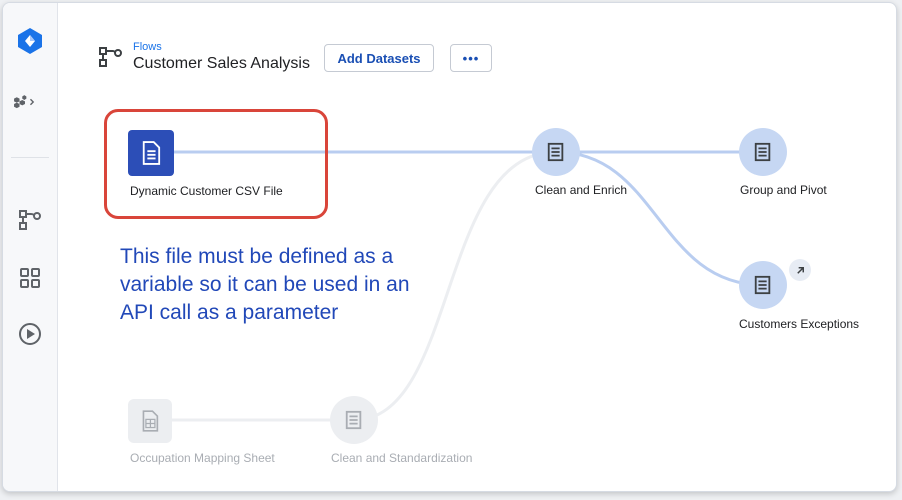 This screenshot has width=902, height=500. What do you see at coordinates (799, 324) in the screenshot?
I see `node-label: Customers Exceptions` at bounding box center [799, 324].